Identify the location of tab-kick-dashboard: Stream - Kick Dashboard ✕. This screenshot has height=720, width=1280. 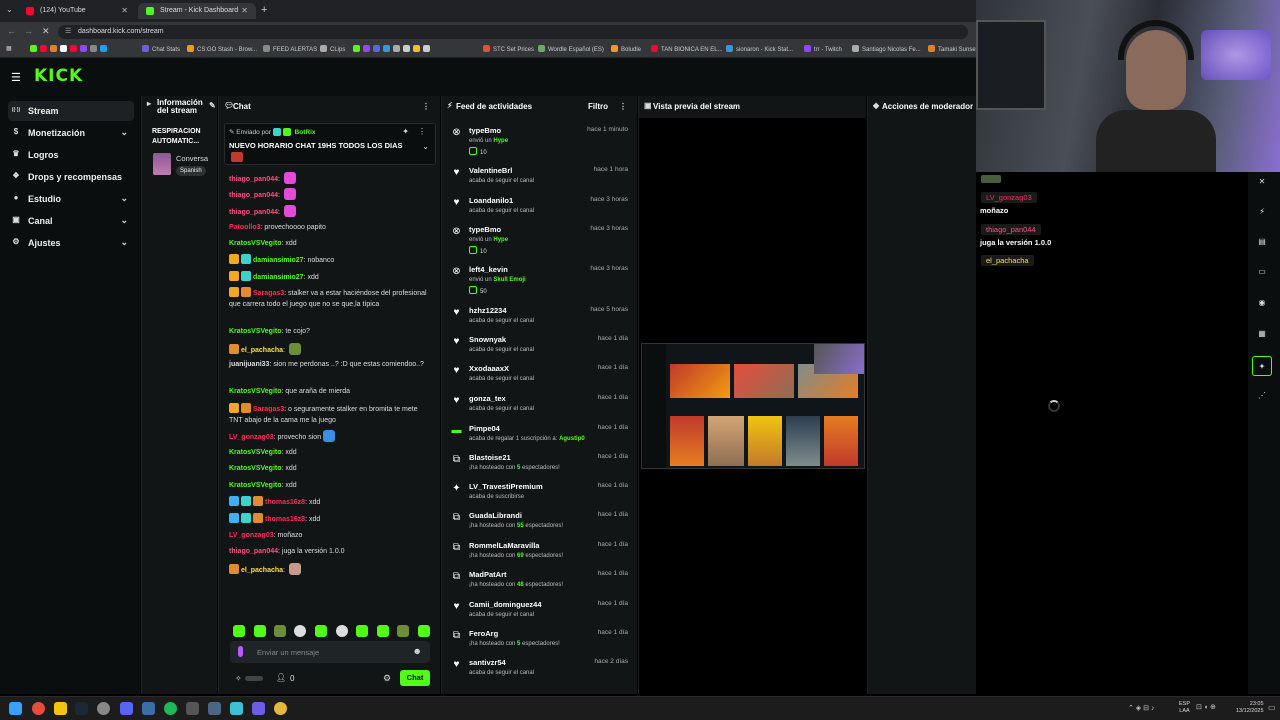
(197, 11).